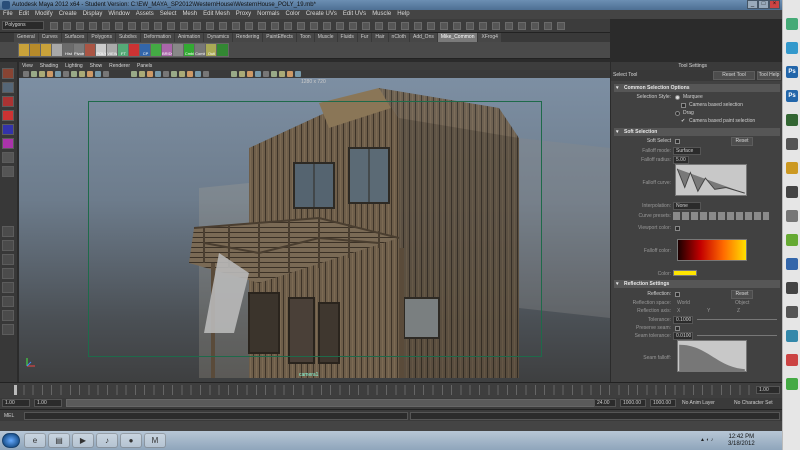 The height and width of the screenshot is (450, 800). What do you see at coordinates (742, 294) in the screenshot?
I see `reflection-reset-button: Reset` at bounding box center [742, 294].